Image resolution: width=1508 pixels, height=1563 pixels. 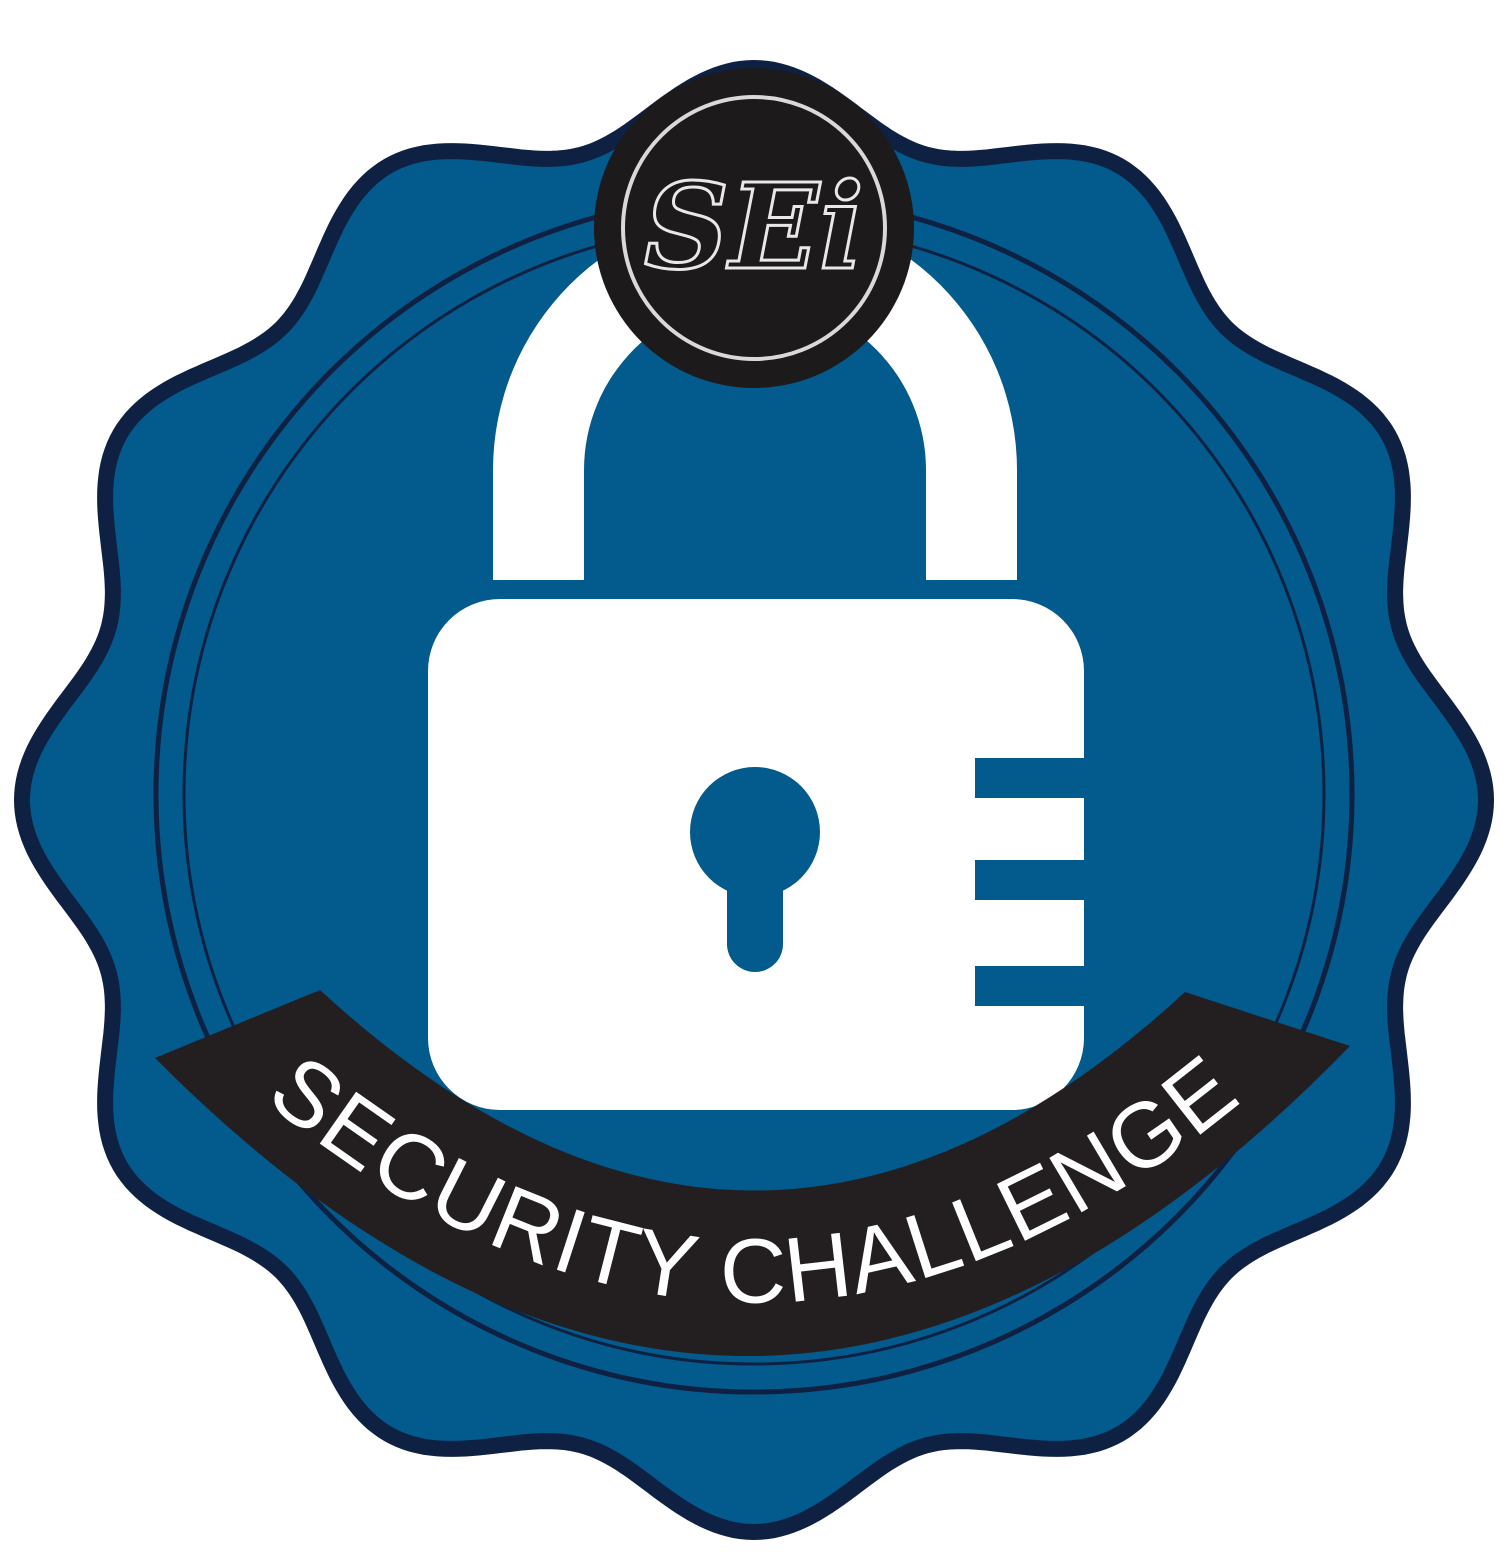 What do you see at coordinates (1031, 778) in the screenshot?
I see `padlock-notch-top` at bounding box center [1031, 778].